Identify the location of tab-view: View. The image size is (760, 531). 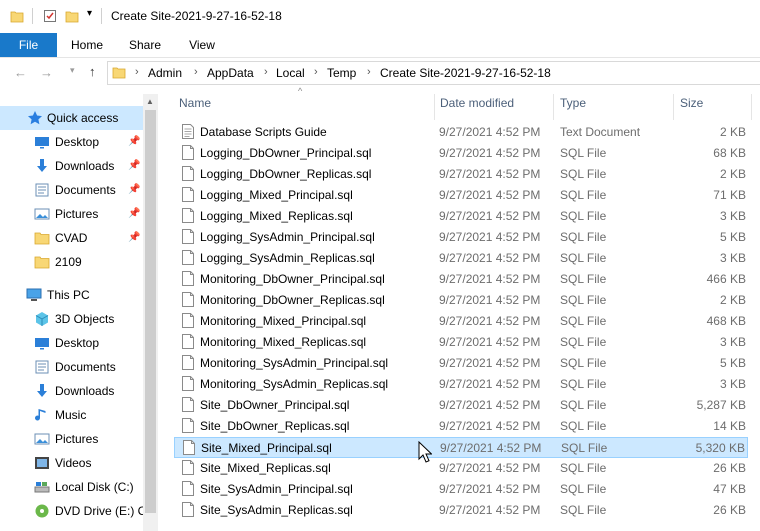
(202, 45).